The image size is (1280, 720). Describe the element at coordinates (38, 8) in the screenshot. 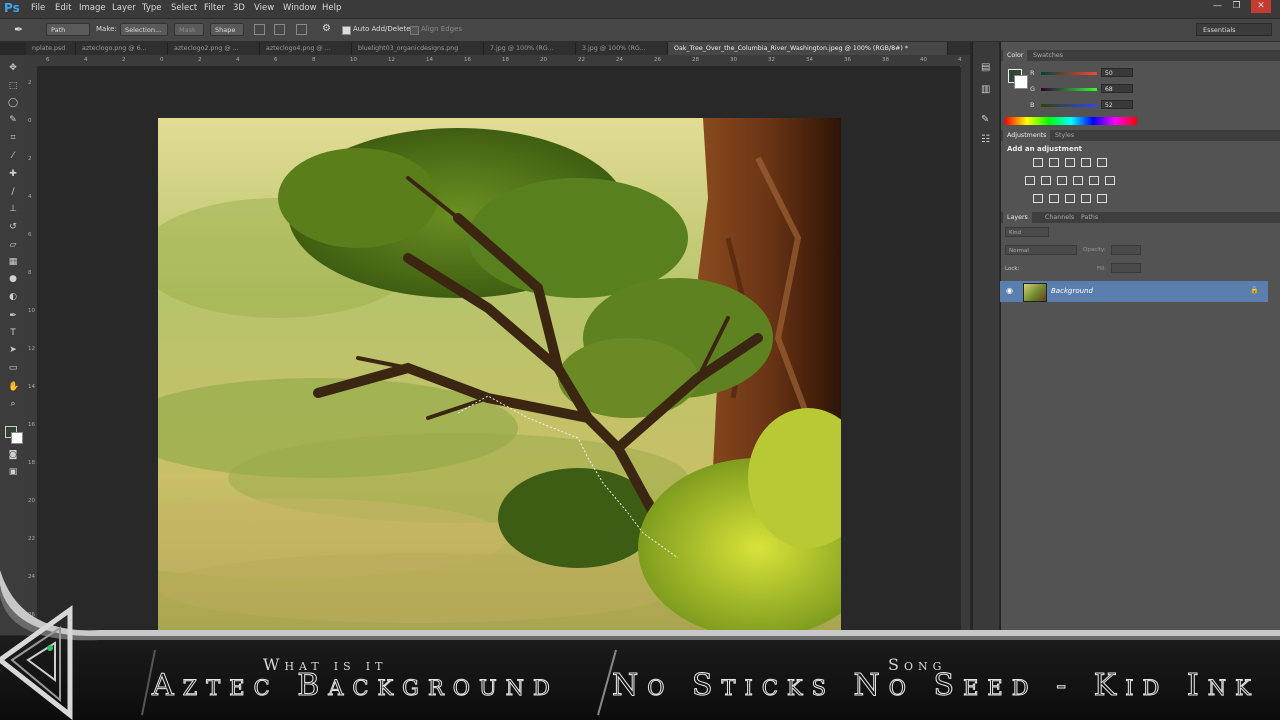

I see `menu-file: File` at that location.